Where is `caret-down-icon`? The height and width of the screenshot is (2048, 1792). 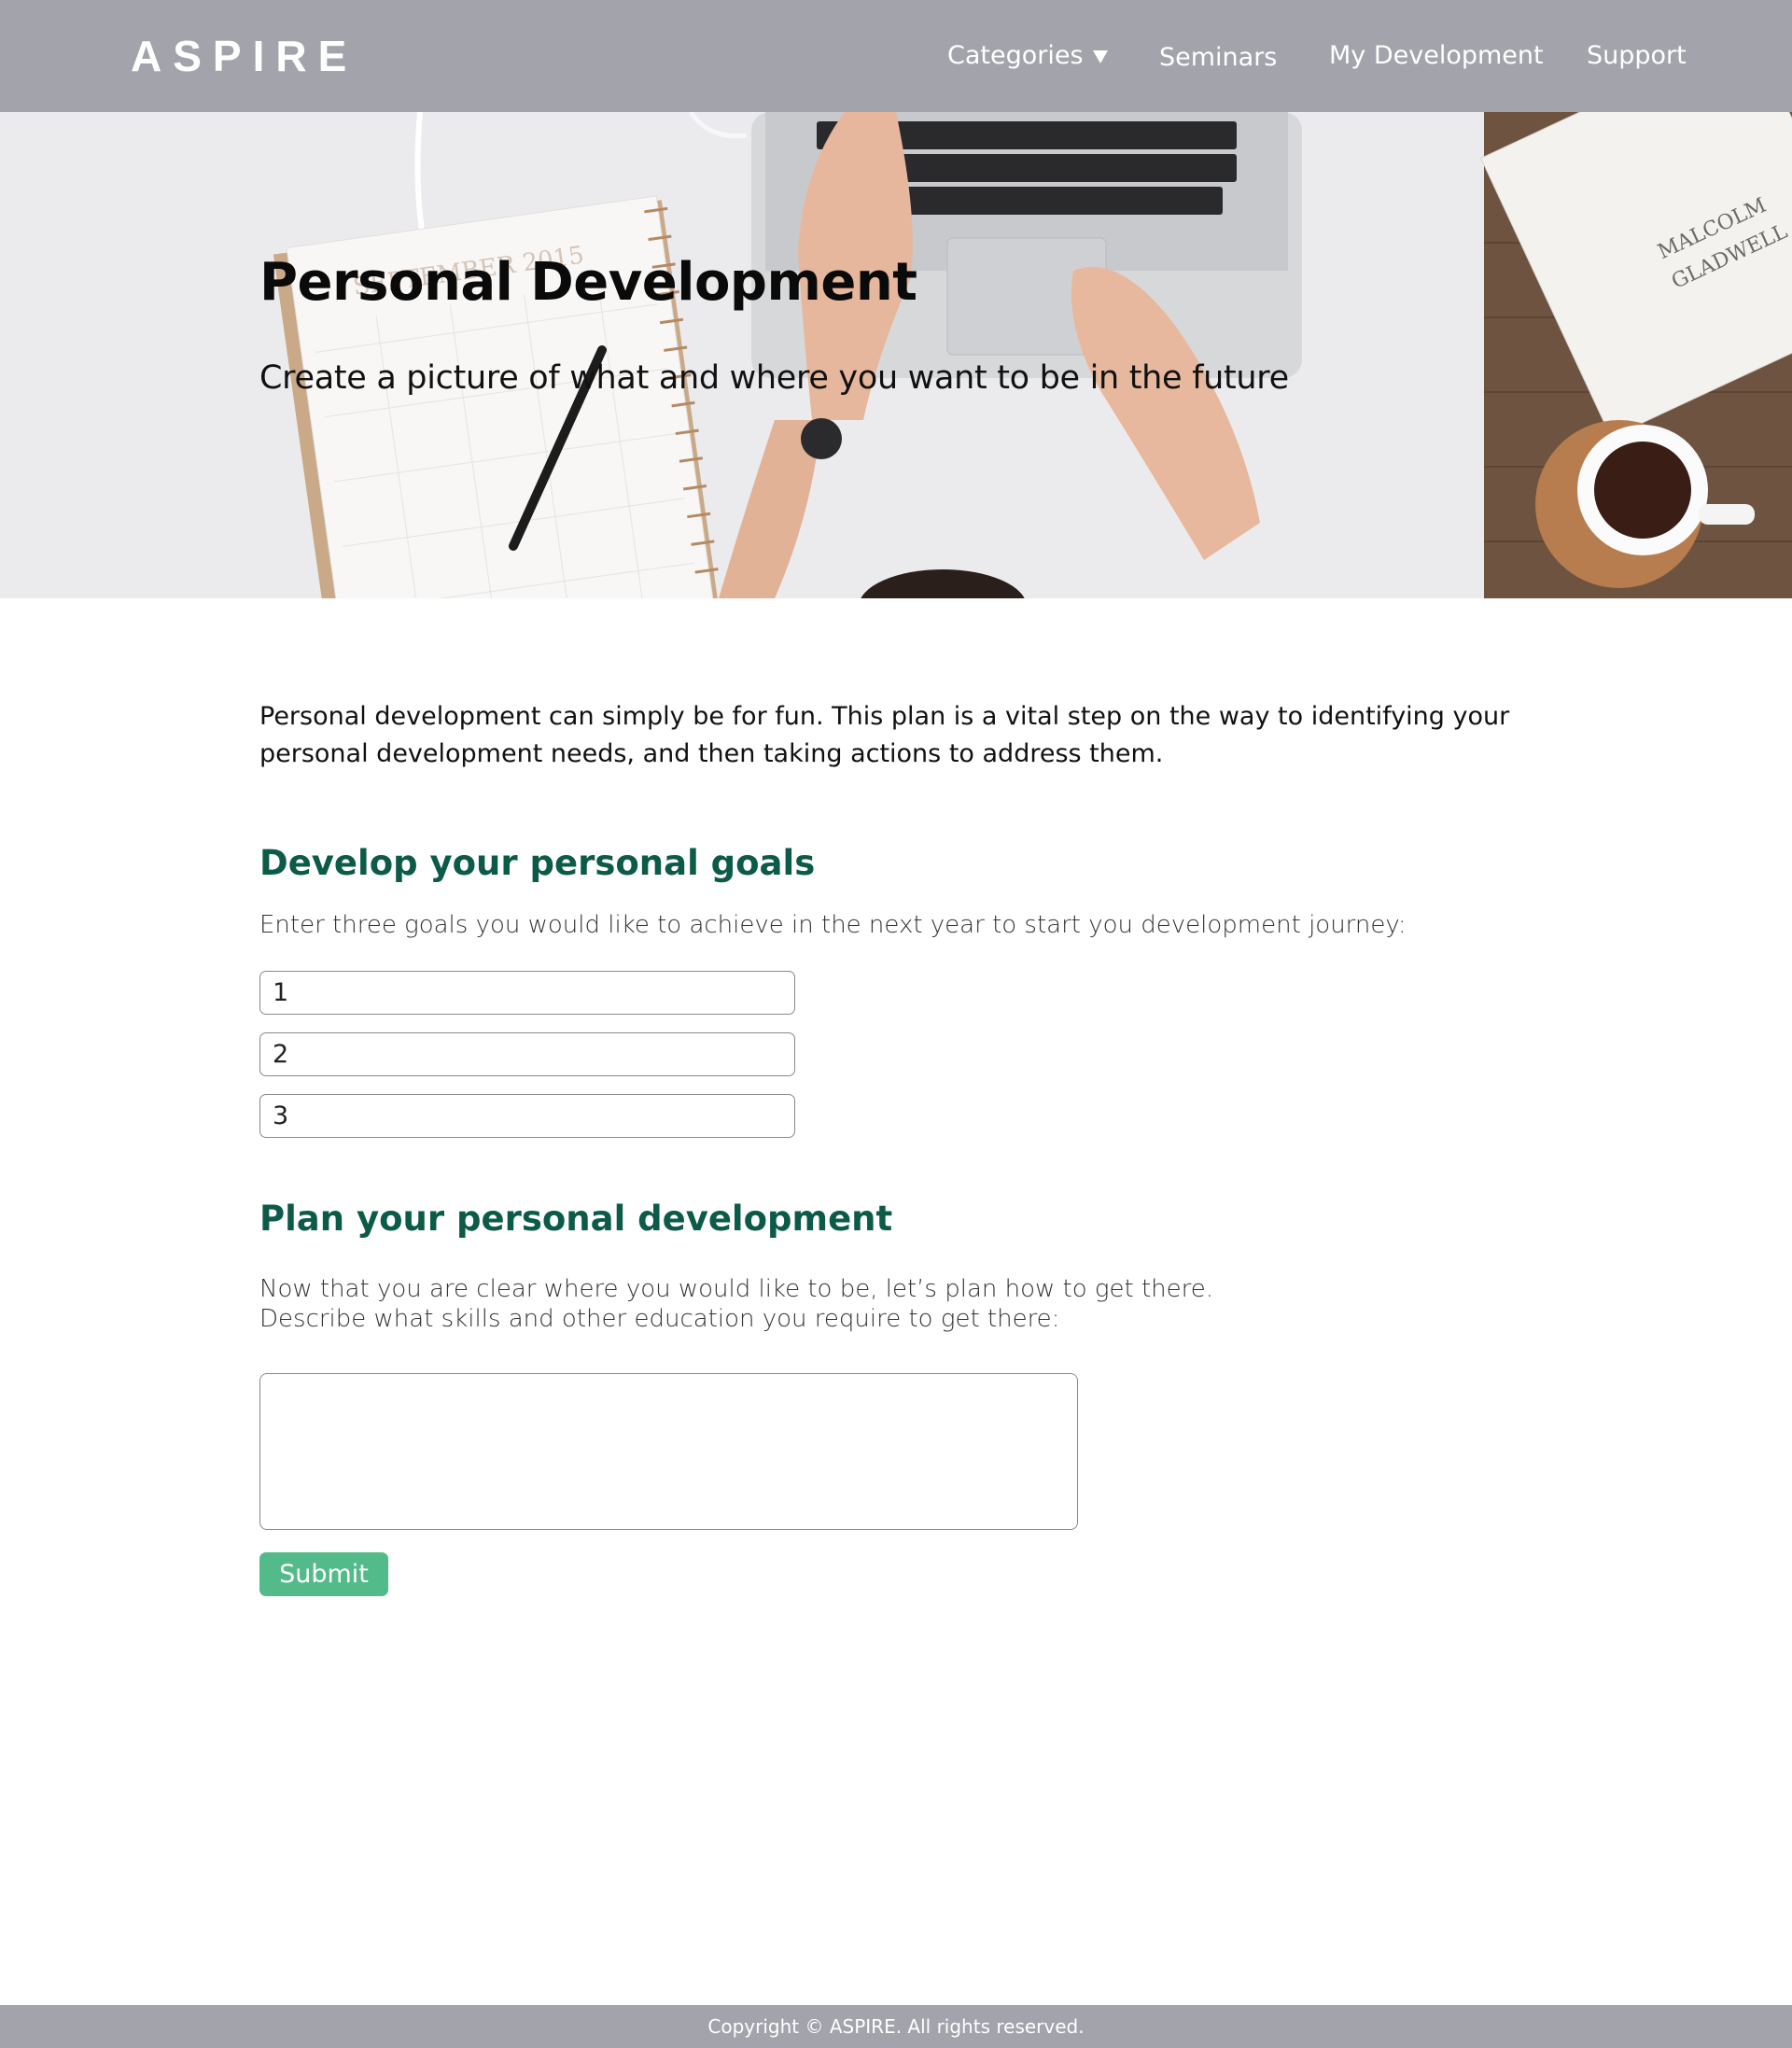 caret-down-icon is located at coordinates (1100, 56).